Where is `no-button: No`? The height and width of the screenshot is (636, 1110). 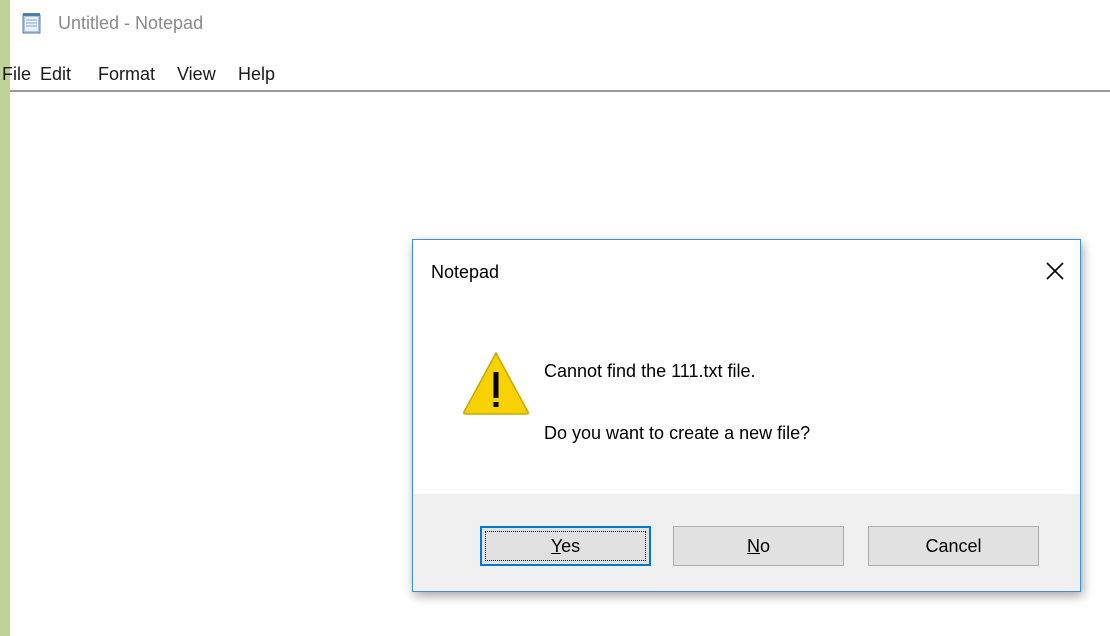
no-button: No is located at coordinates (758, 546).